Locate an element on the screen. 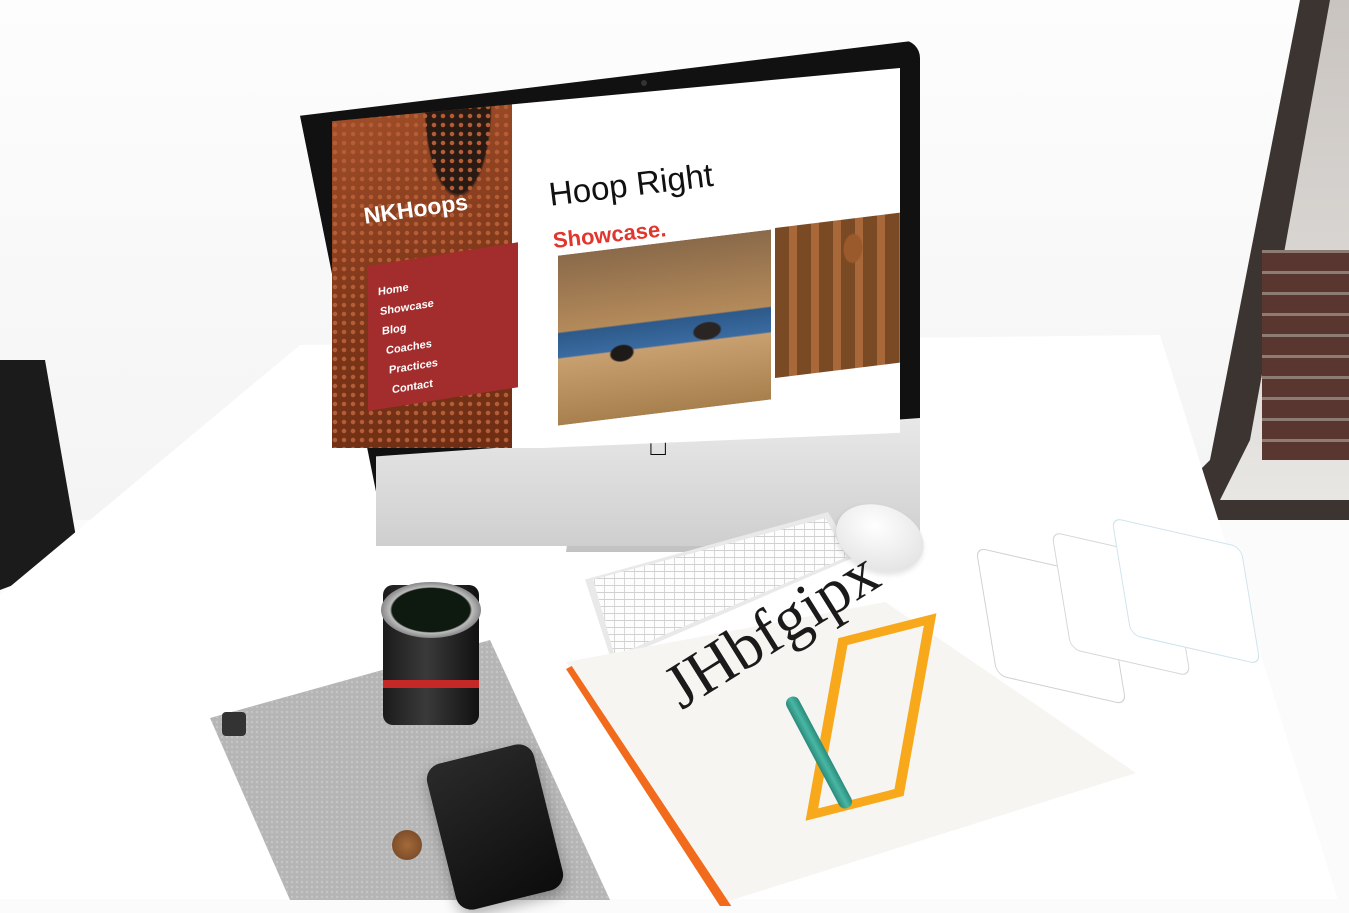 Image resolution: width=1349 pixels, height=913 pixels. showcase-photo-gym is located at coordinates (664, 327).